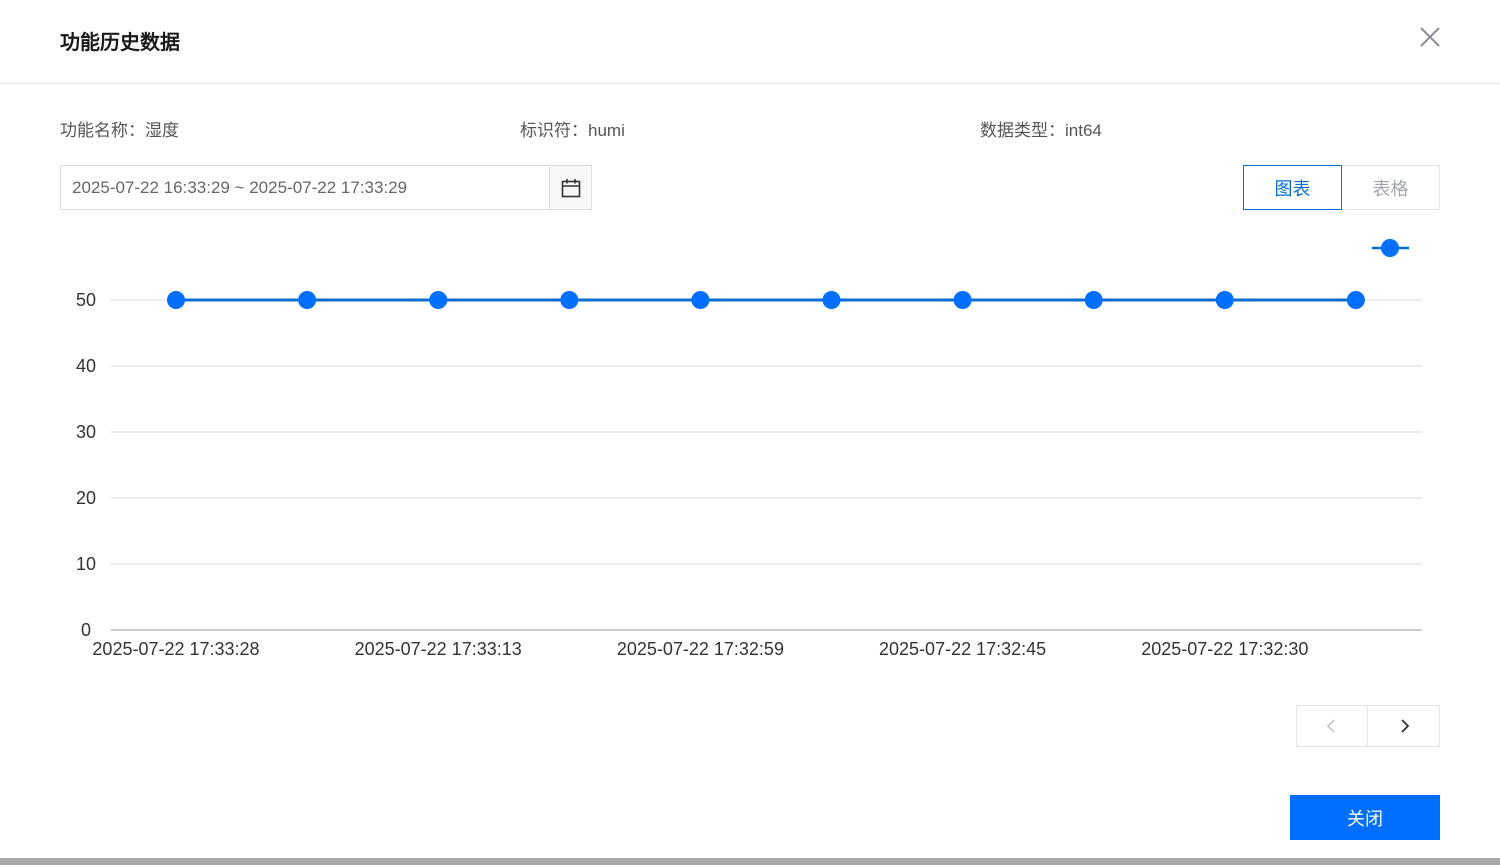  Describe the element at coordinates (86, 366) in the screenshot. I see `y-tick-label: 40` at that location.